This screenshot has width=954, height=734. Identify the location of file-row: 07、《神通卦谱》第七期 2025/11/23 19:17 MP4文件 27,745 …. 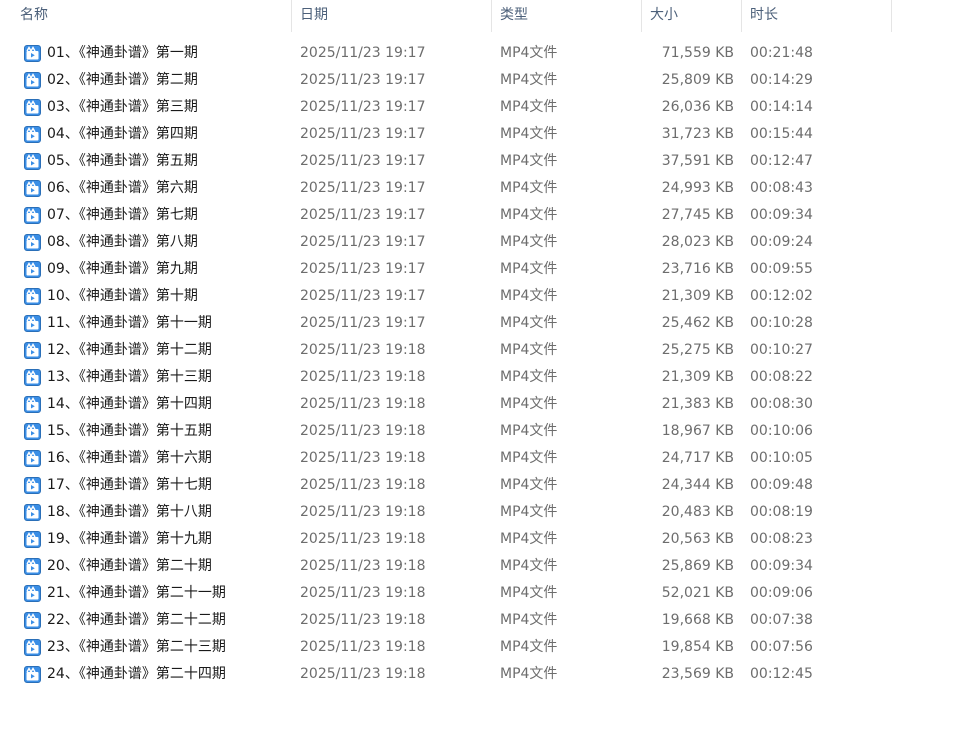
(477, 215).